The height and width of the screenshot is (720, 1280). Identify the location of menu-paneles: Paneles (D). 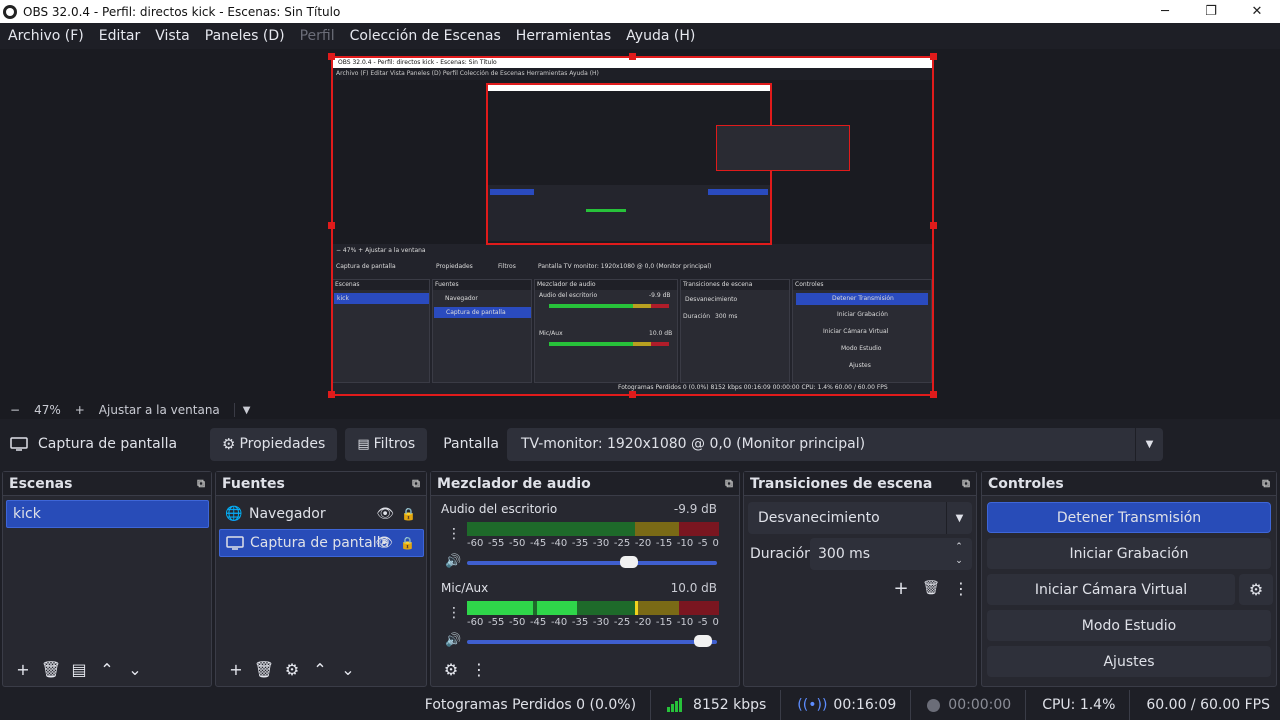
(245, 36).